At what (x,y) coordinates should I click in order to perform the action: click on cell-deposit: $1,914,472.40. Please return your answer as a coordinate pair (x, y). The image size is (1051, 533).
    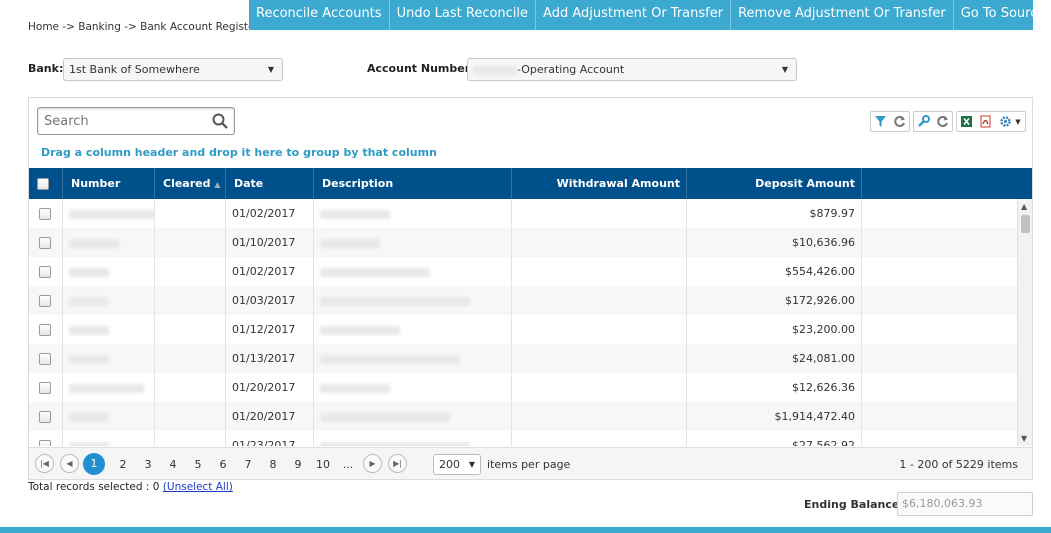
    Looking at the image, I should click on (774, 416).